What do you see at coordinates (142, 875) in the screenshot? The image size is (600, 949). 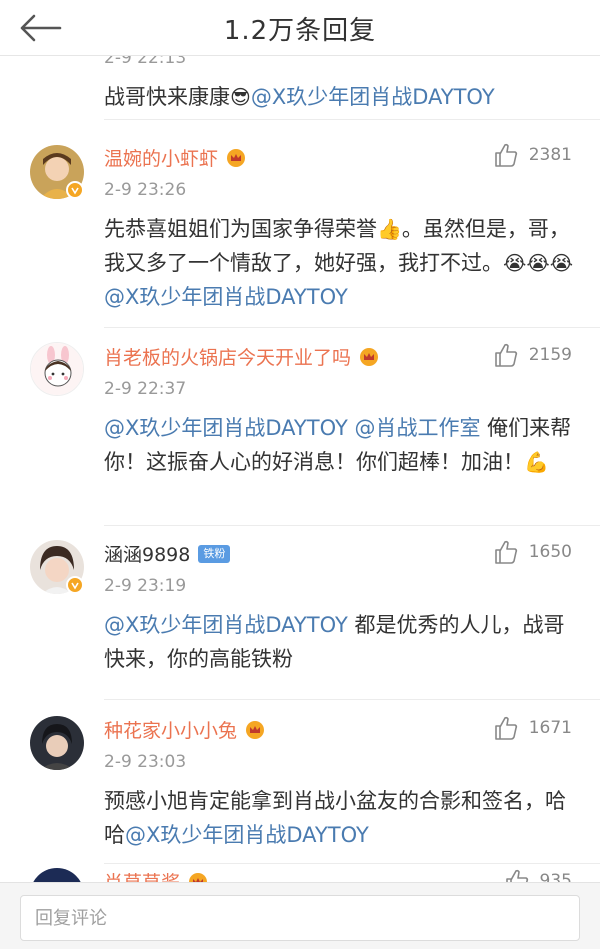 I see `username-label: 肖草草酱` at bounding box center [142, 875].